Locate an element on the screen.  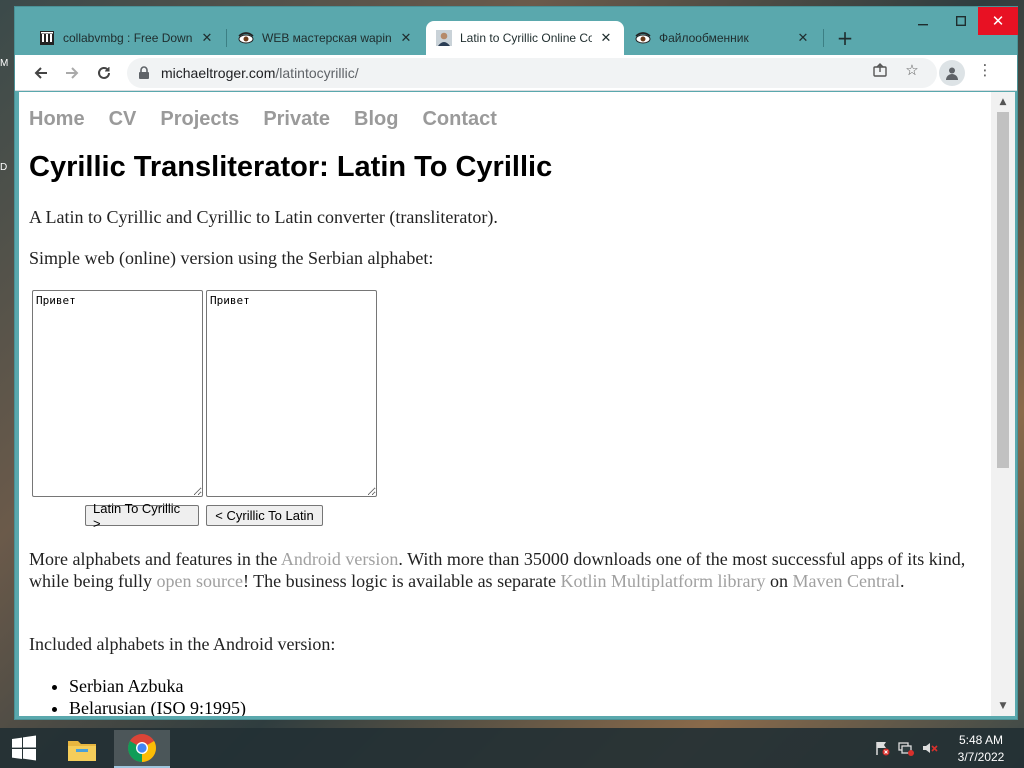
android-version-link: Android version is located at coordinates (339, 559).